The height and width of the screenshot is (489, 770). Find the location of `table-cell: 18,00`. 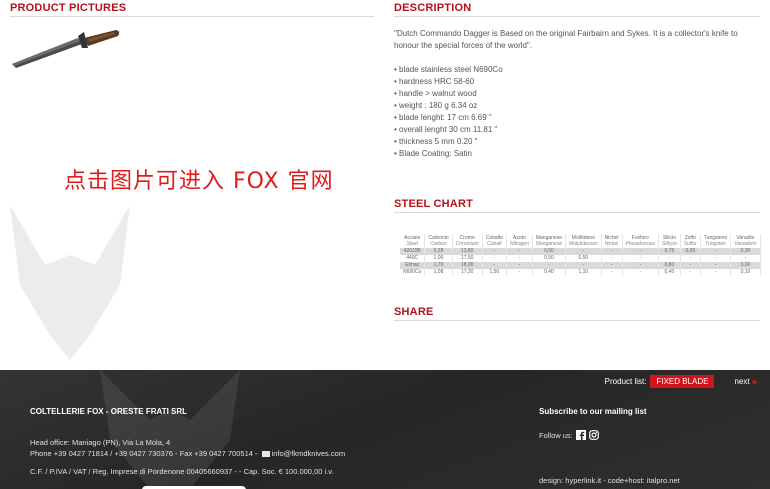

table-cell: 18,00 is located at coordinates (467, 265).